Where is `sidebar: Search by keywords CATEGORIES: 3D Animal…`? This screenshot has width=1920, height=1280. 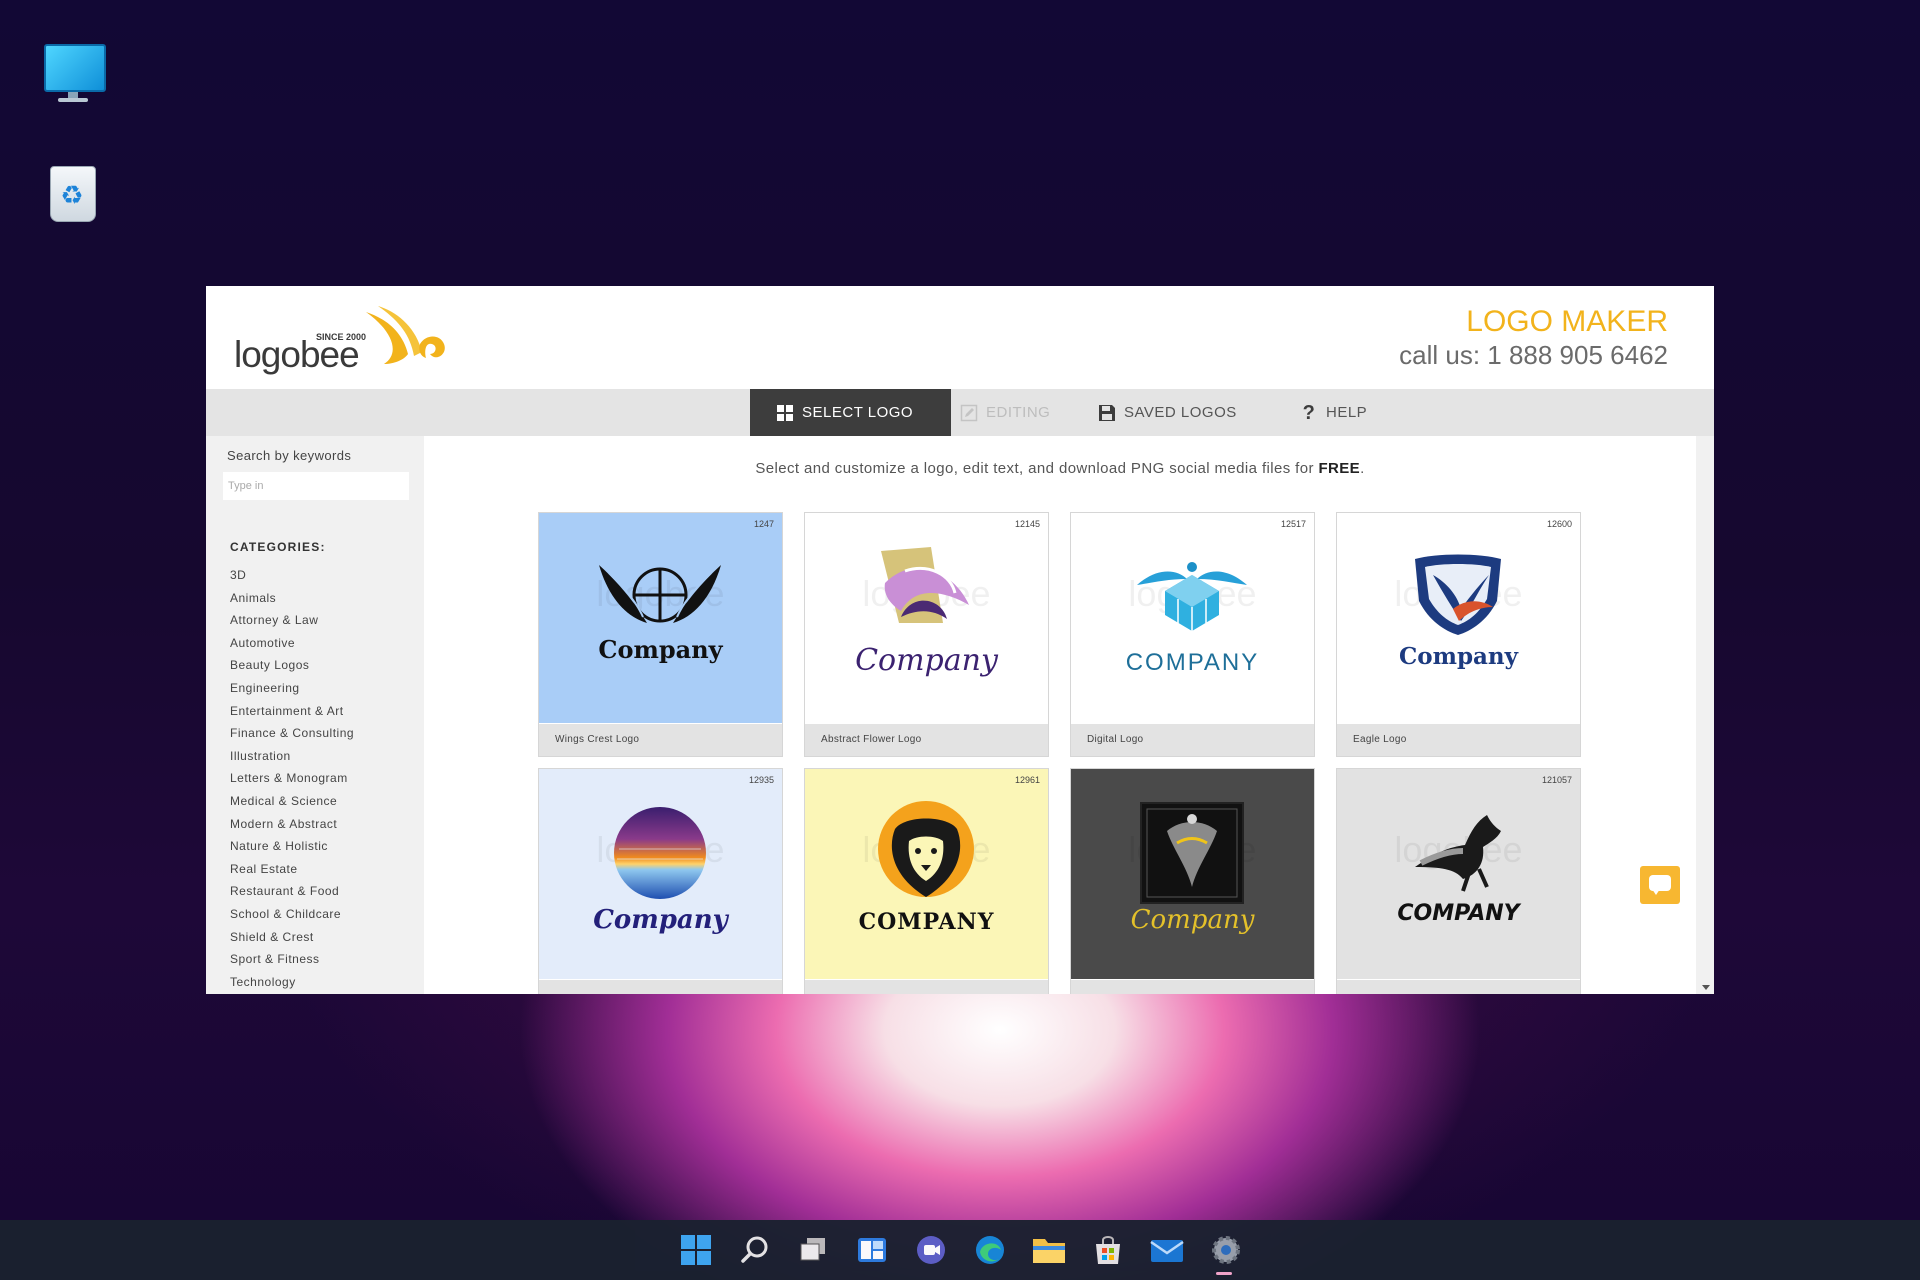 sidebar: Search by keywords CATEGORIES: 3D Animal… is located at coordinates (315, 715).